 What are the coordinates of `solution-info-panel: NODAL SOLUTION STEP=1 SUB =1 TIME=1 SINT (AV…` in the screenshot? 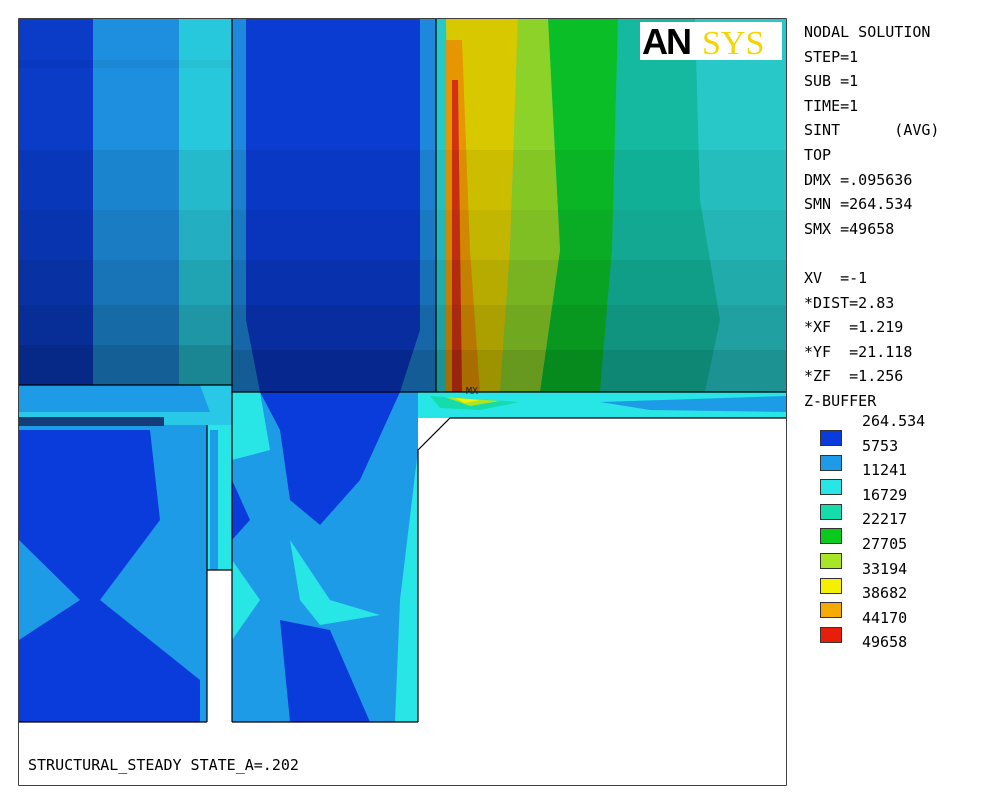 It's located at (871, 217).